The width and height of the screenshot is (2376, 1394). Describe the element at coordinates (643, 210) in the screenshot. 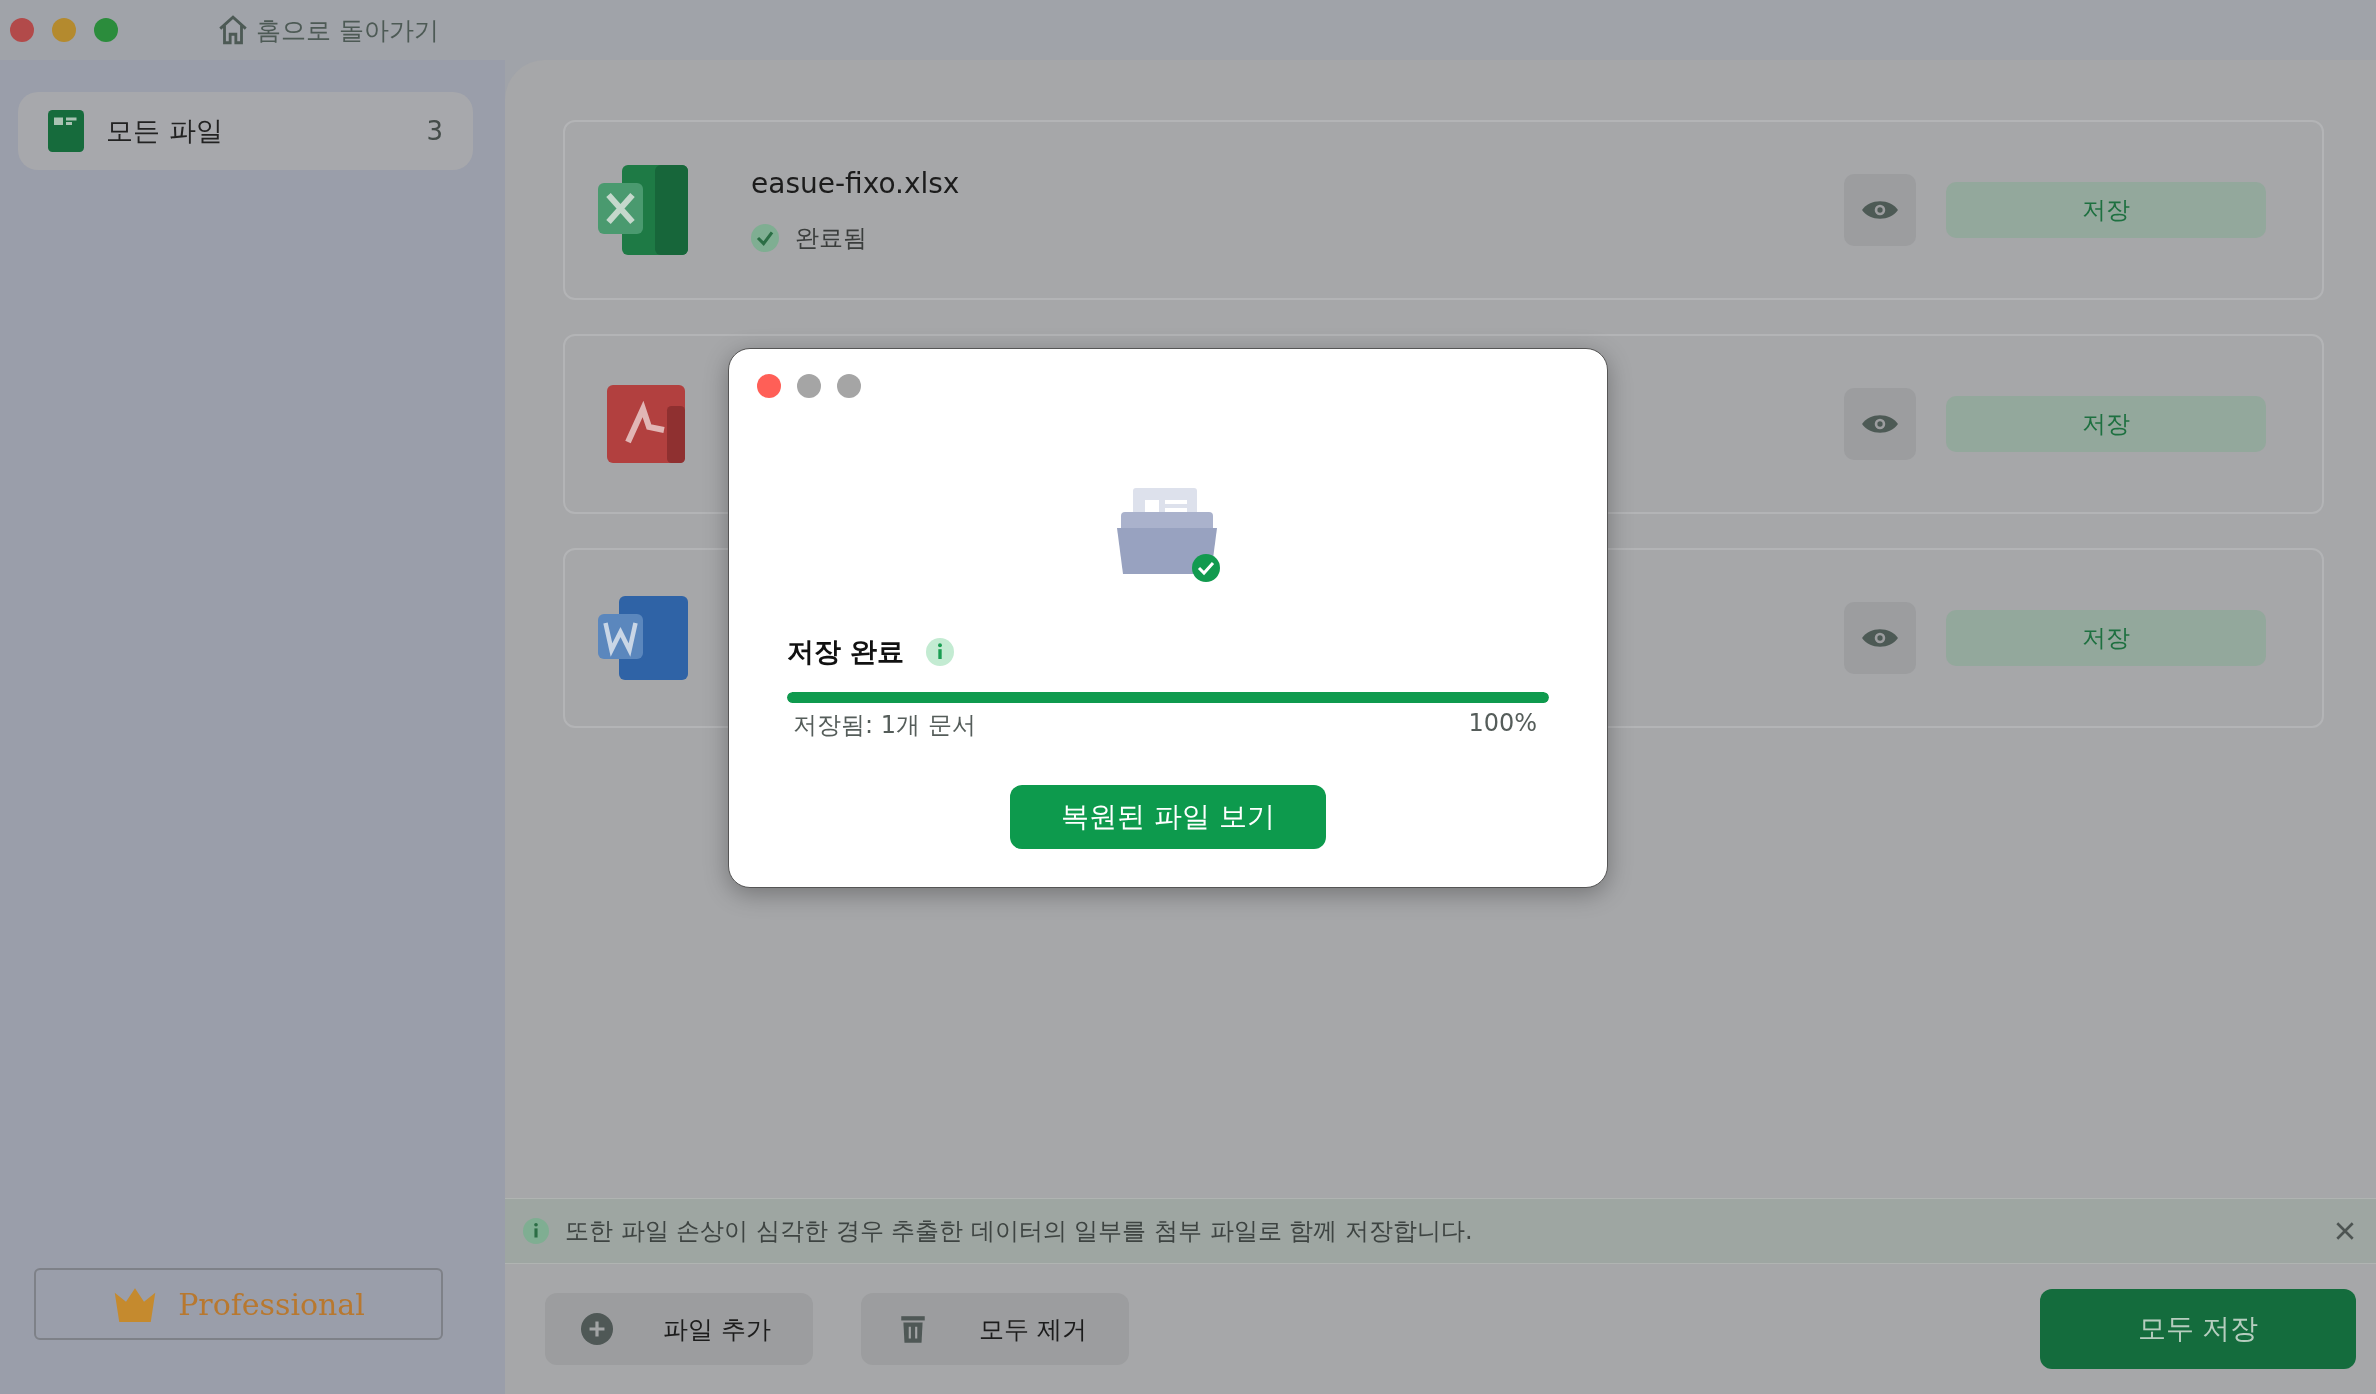

I see `spreadsheet-file-icon` at that location.